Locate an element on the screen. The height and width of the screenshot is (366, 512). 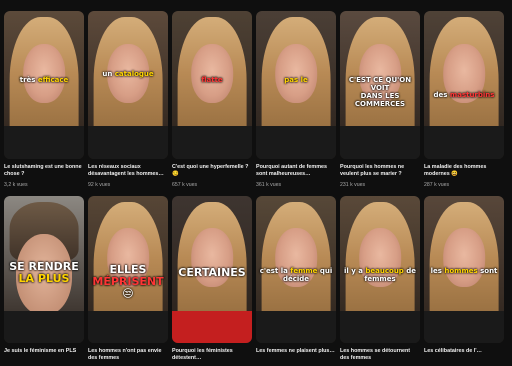
short-thumbnail: des masturbins is located at coordinates (464, 85).